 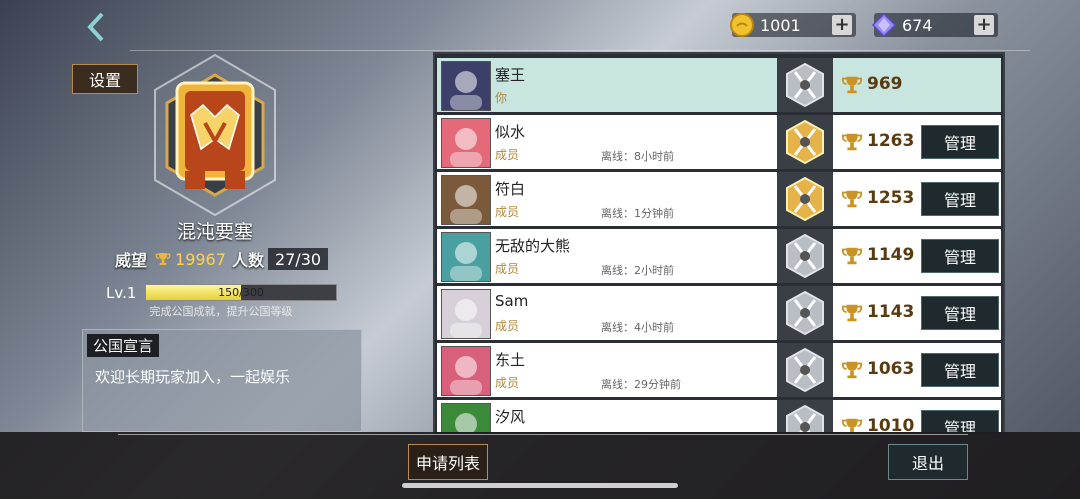 What do you see at coordinates (214, 232) in the screenshot?
I see `guild-name: 混沌要塞` at bounding box center [214, 232].